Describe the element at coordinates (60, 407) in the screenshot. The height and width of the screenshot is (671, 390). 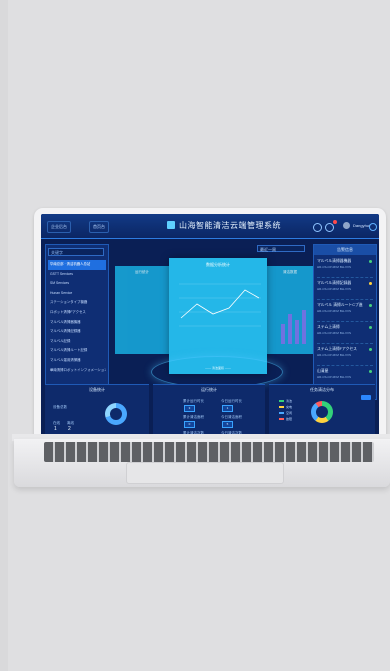
I see `device-total-label: 设备总数` at that location.